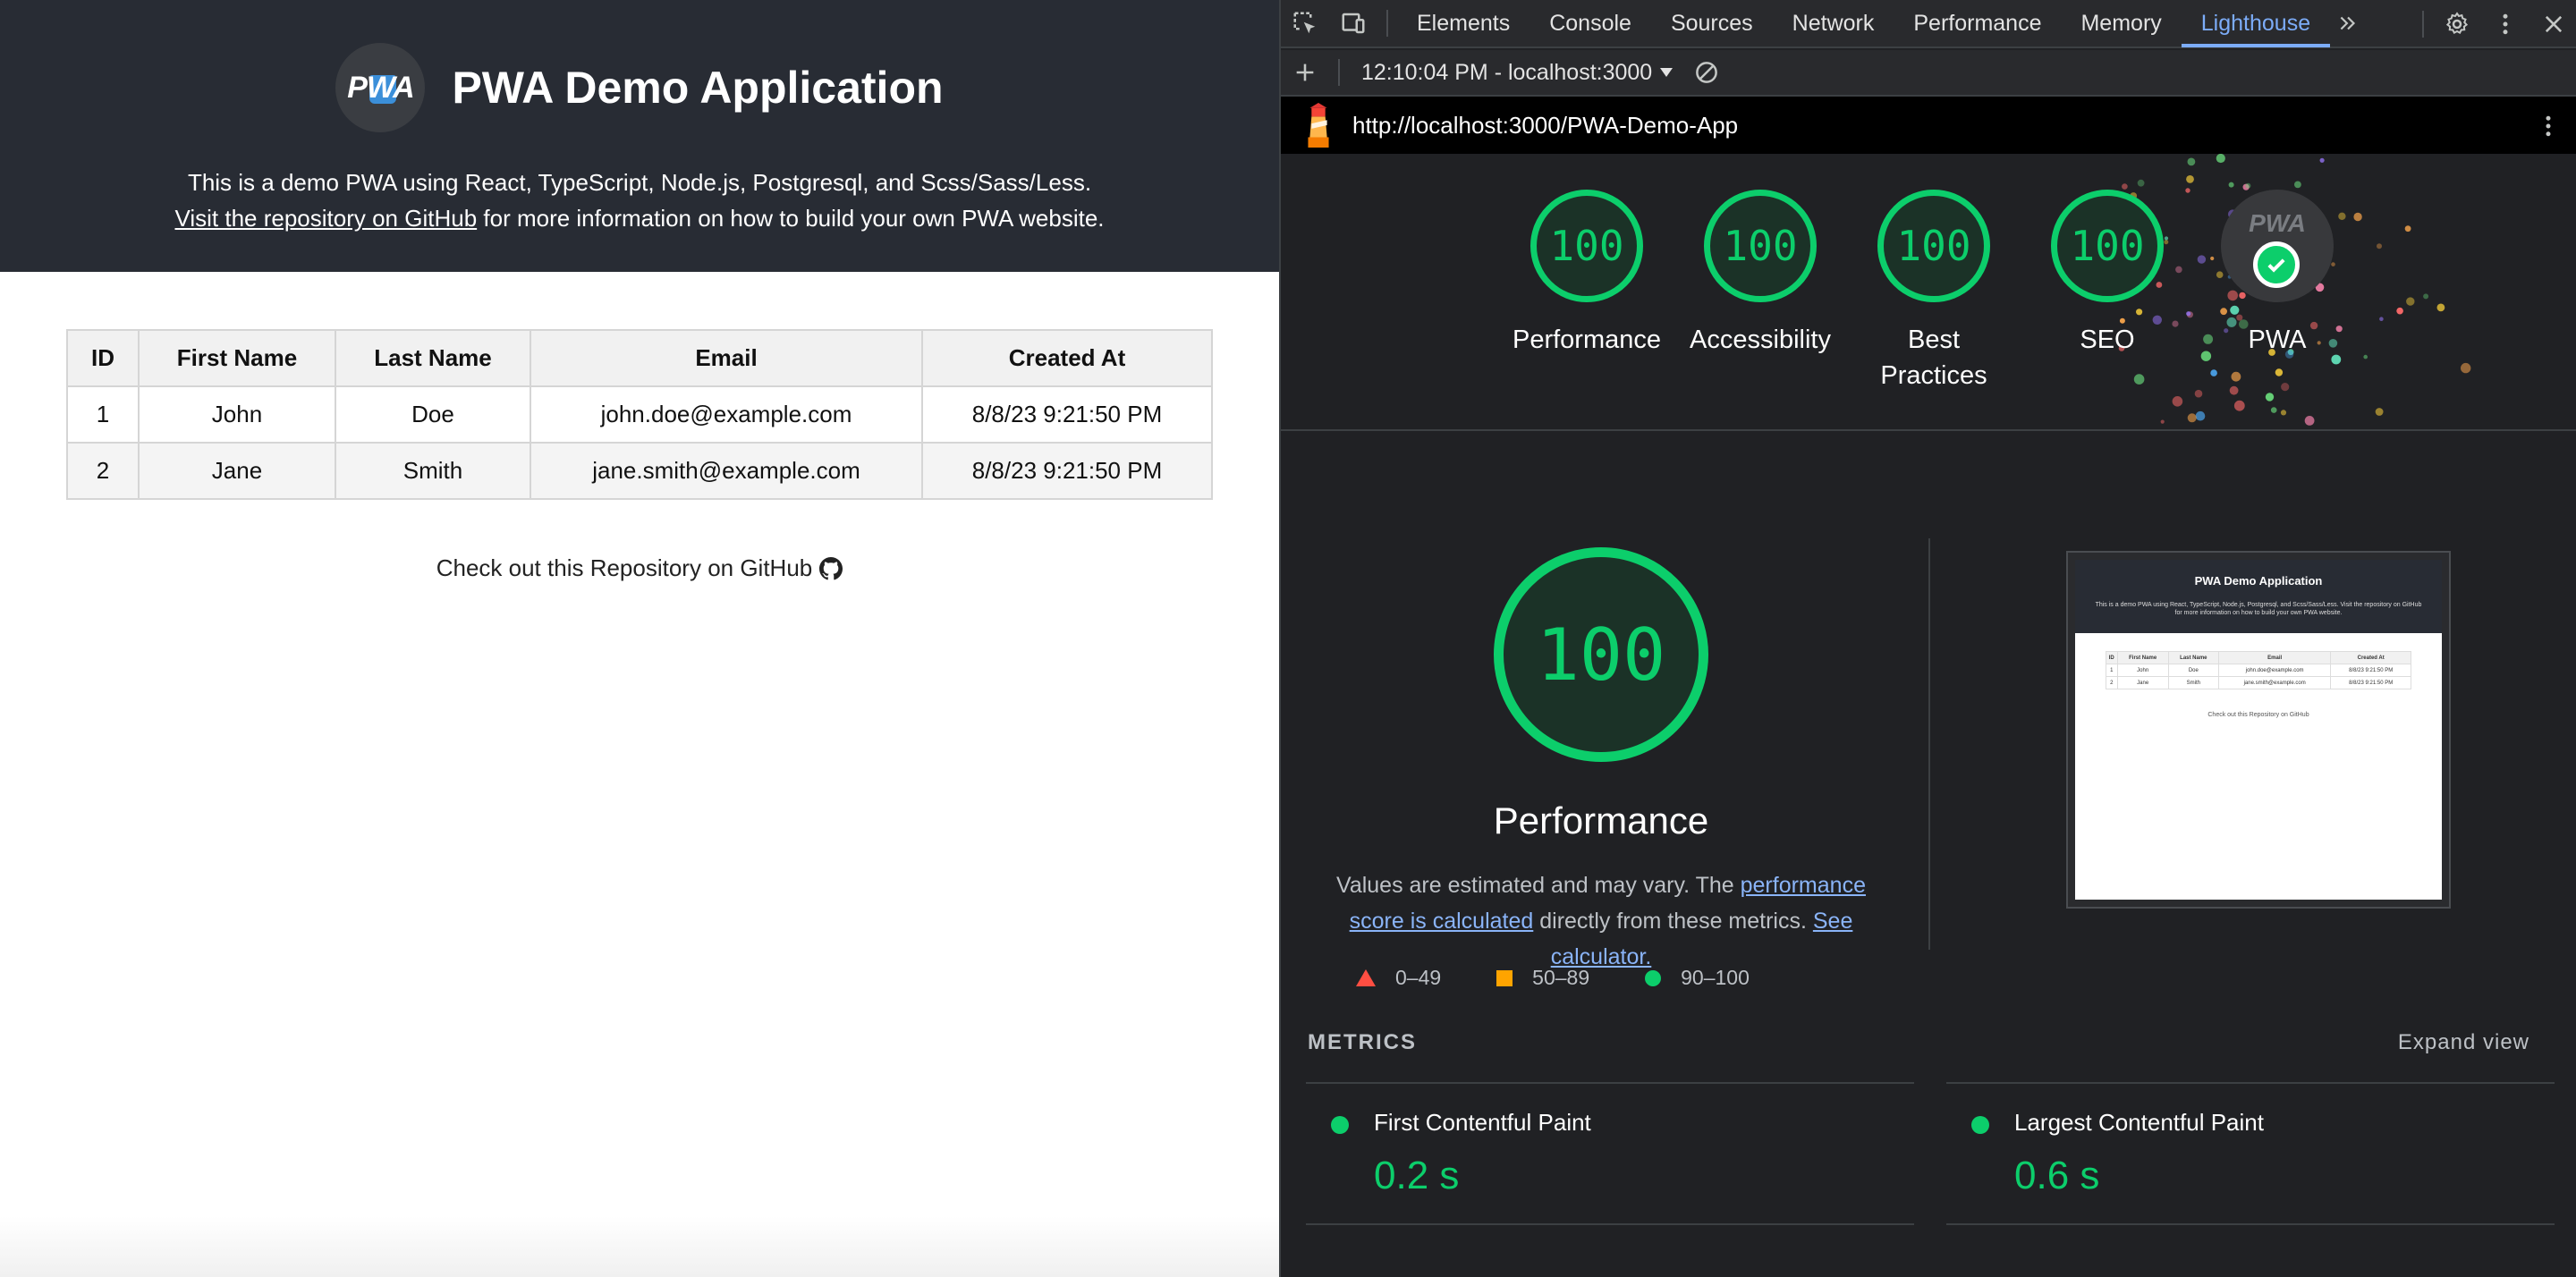 This screenshot has width=2576, height=1277. I want to click on logo-text: PWA, so click(380, 87).